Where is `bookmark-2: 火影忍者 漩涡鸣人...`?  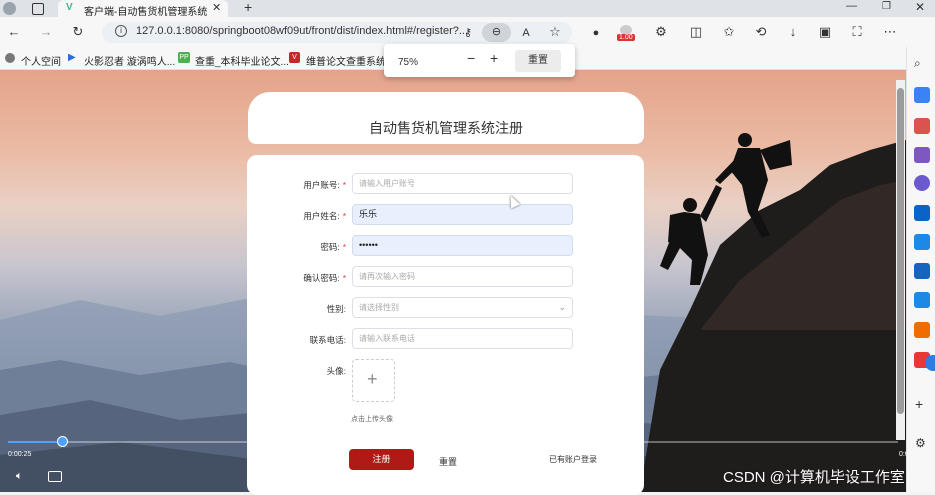
bookmark-2: 火影忍者 漩涡鸣人... is located at coordinates (129, 60).